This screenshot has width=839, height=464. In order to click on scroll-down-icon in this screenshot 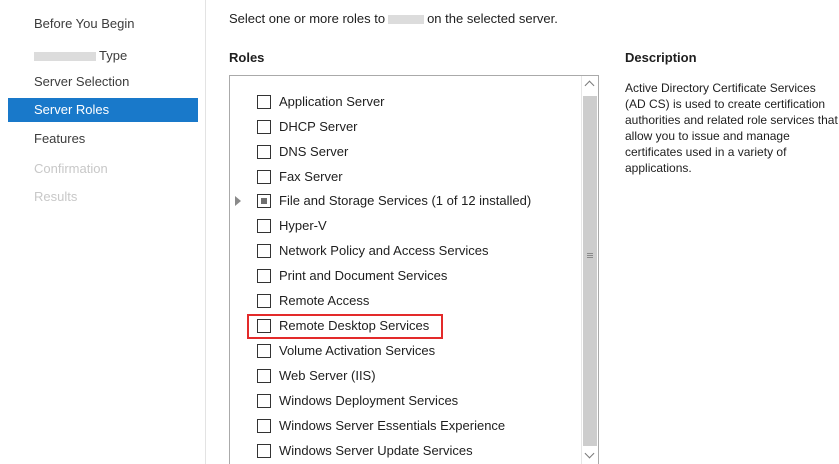, I will do `click(590, 455)`.